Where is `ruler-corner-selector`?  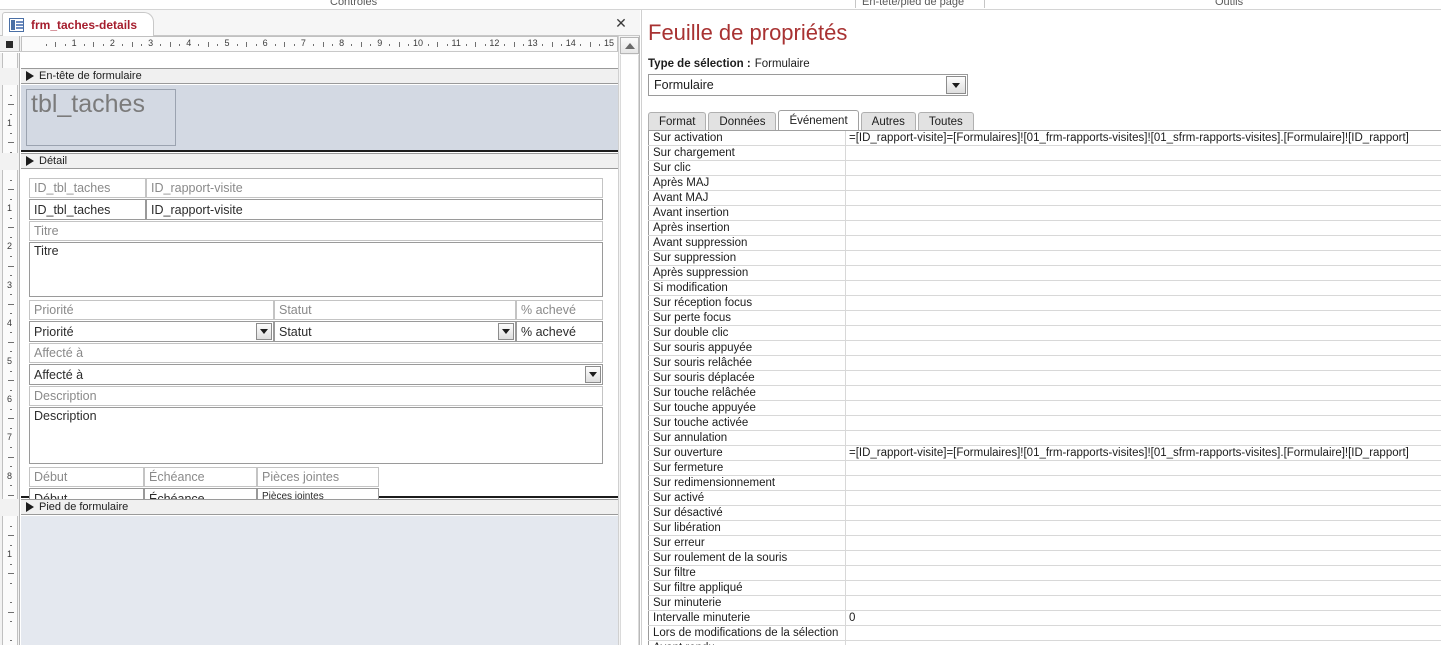
ruler-corner-selector is located at coordinates (10, 43).